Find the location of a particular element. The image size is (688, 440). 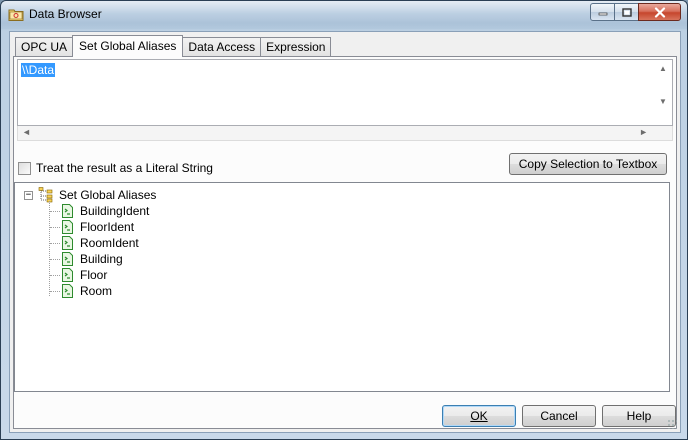

horizontal-scrollbar: ◄ ► is located at coordinates (345, 133).